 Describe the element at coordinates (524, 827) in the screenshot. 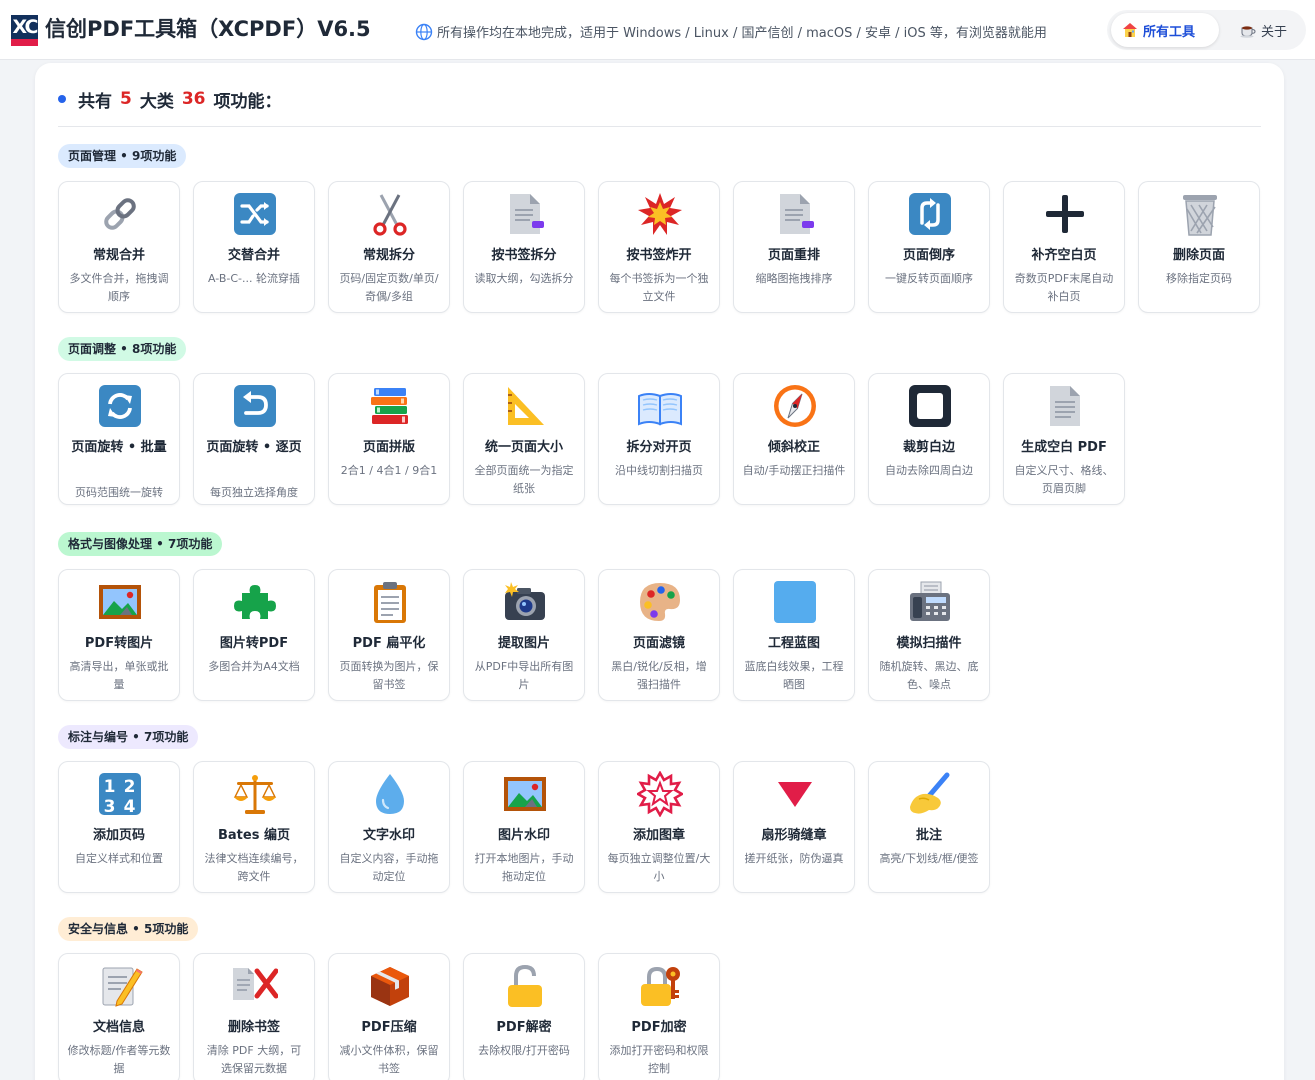

I see `tool-card: 图片水印 打开本地图片，手动拖动定位` at that location.